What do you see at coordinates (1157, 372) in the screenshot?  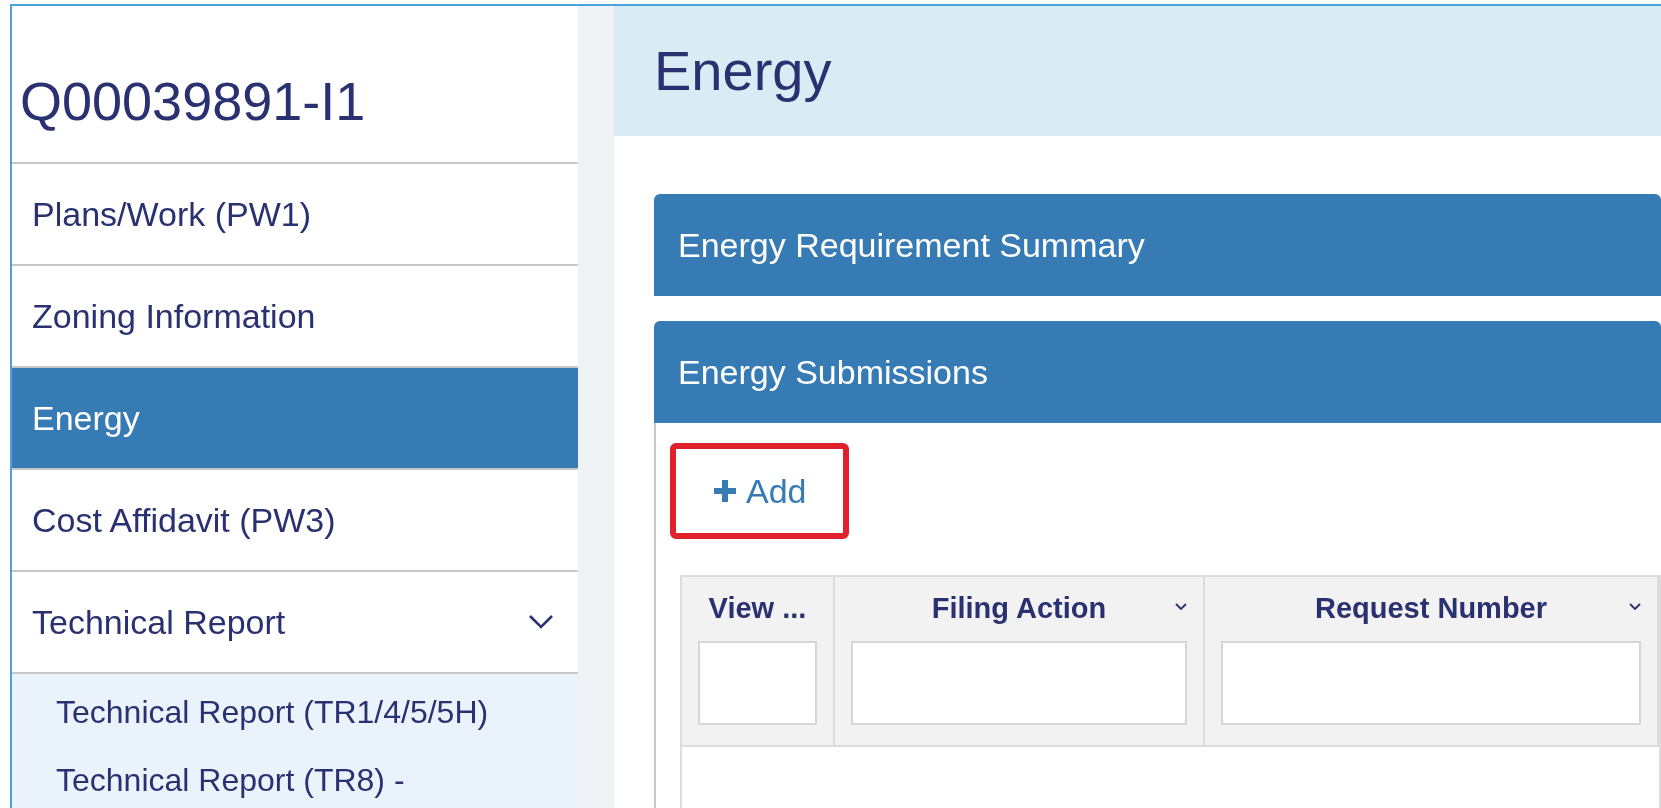 I see `panel-header: Energy Submissions` at bounding box center [1157, 372].